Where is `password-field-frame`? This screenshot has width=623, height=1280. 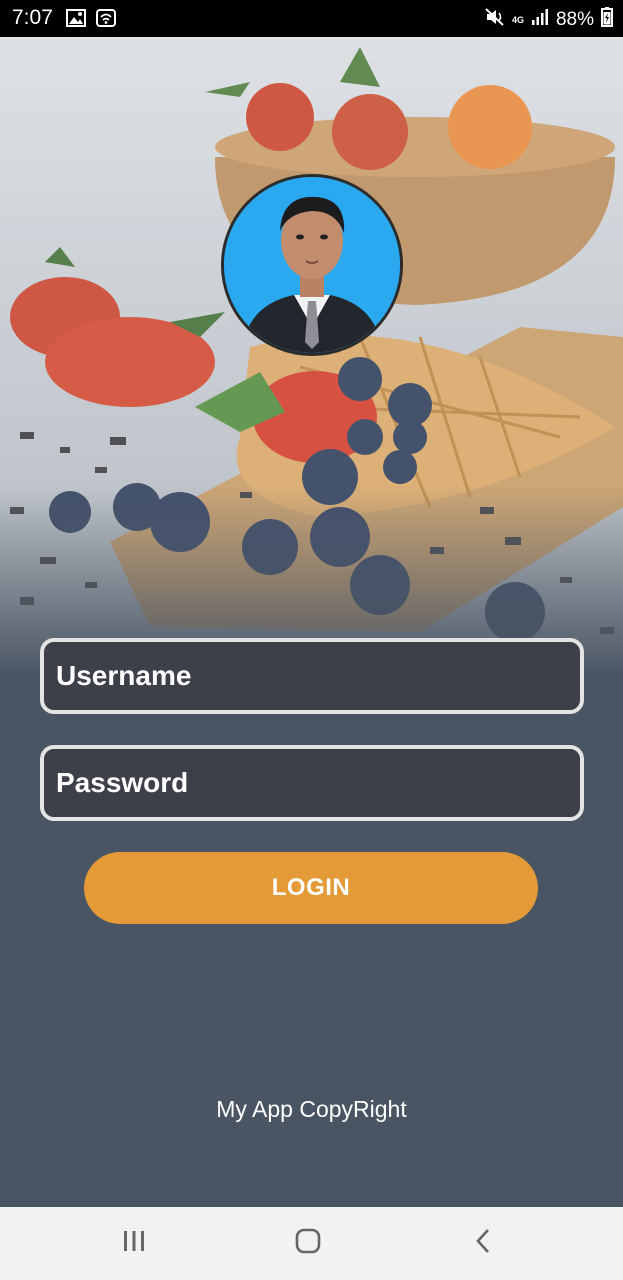
password-field-frame is located at coordinates (312, 783).